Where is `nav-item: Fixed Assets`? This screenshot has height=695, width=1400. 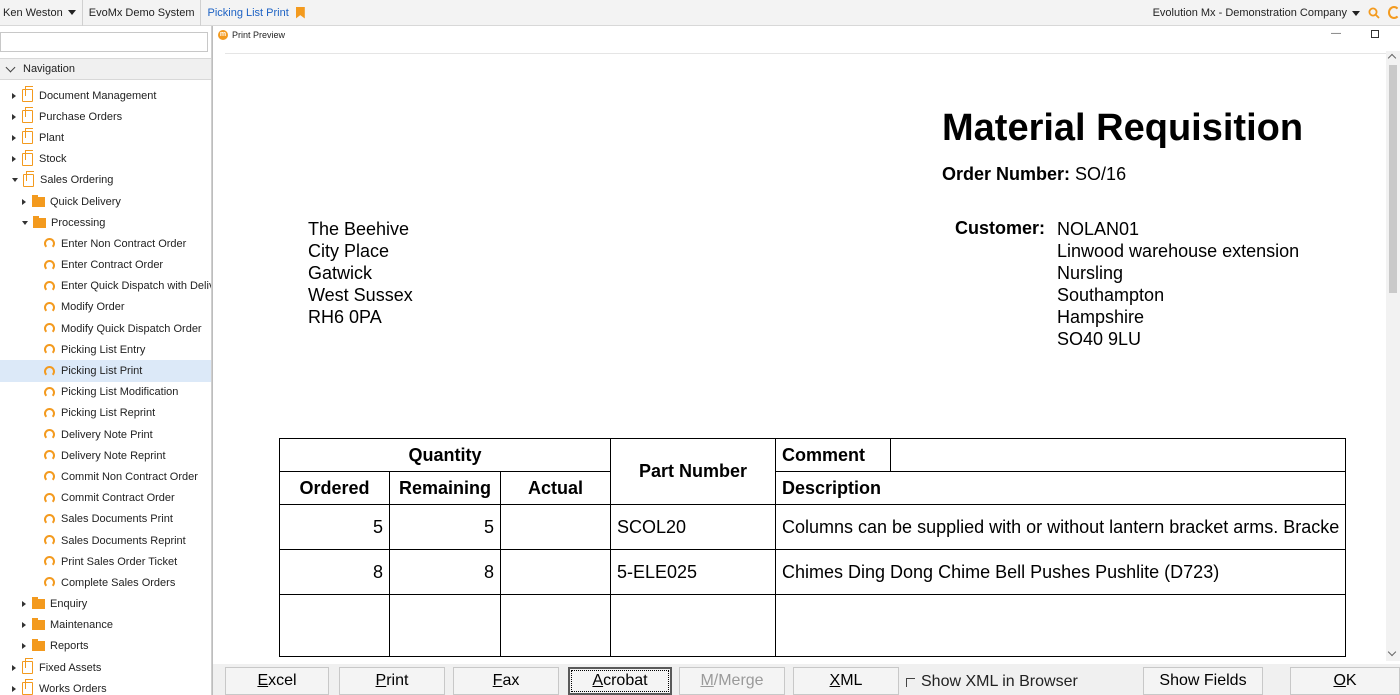 nav-item: Fixed Assets is located at coordinates (105, 667).